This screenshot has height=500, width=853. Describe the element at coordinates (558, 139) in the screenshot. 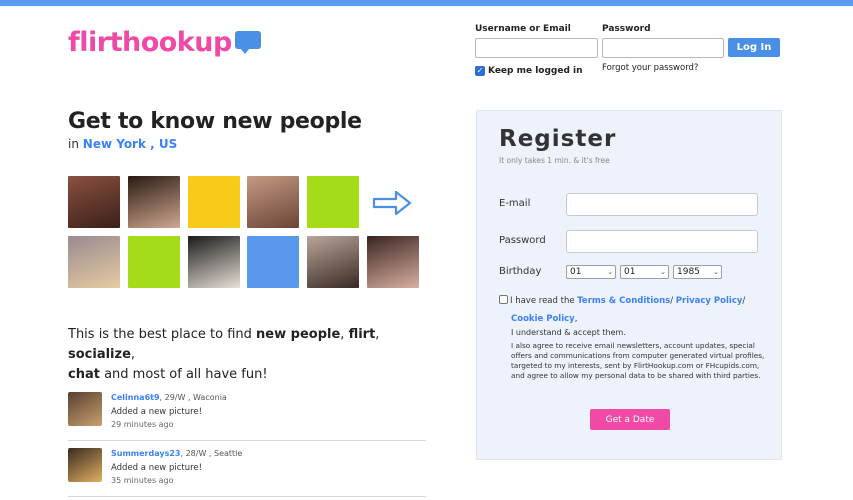

I see `register-title: Register` at that location.